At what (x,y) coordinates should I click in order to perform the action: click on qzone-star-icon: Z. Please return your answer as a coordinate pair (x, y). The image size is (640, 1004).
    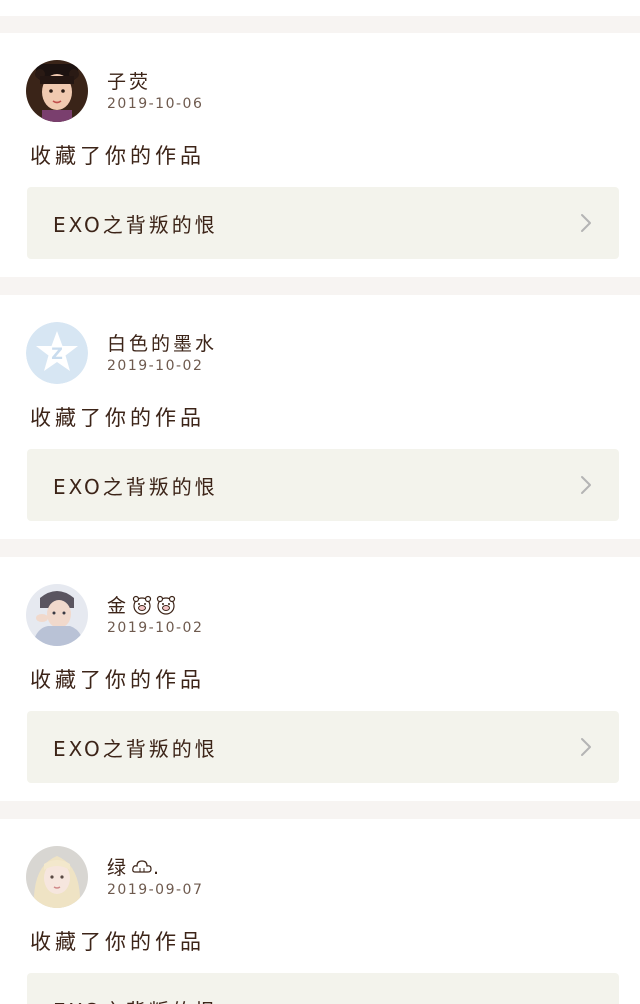
    Looking at the image, I should click on (57, 353).